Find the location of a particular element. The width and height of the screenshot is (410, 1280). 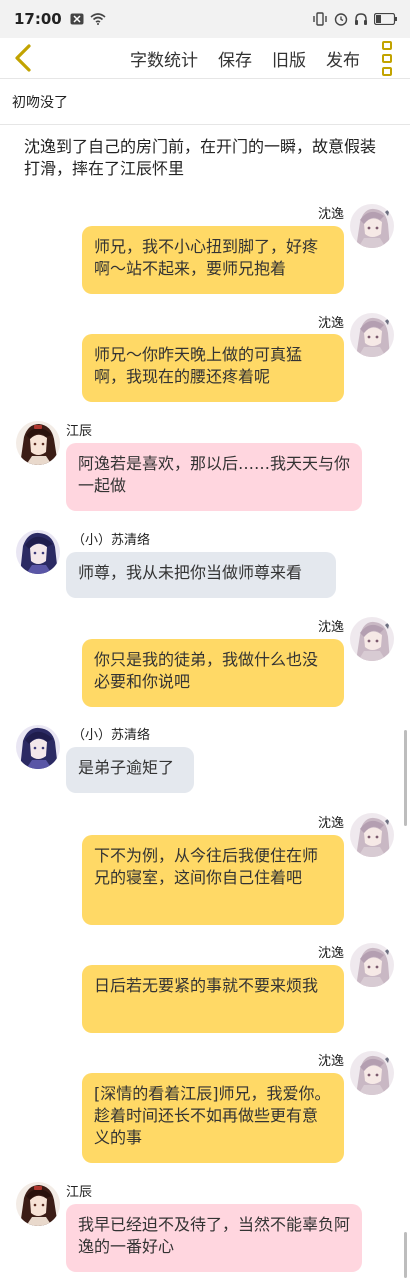

back-button is located at coordinates (23, 58).